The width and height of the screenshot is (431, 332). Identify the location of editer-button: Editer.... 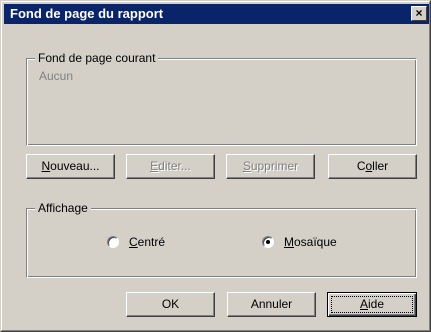
(170, 166).